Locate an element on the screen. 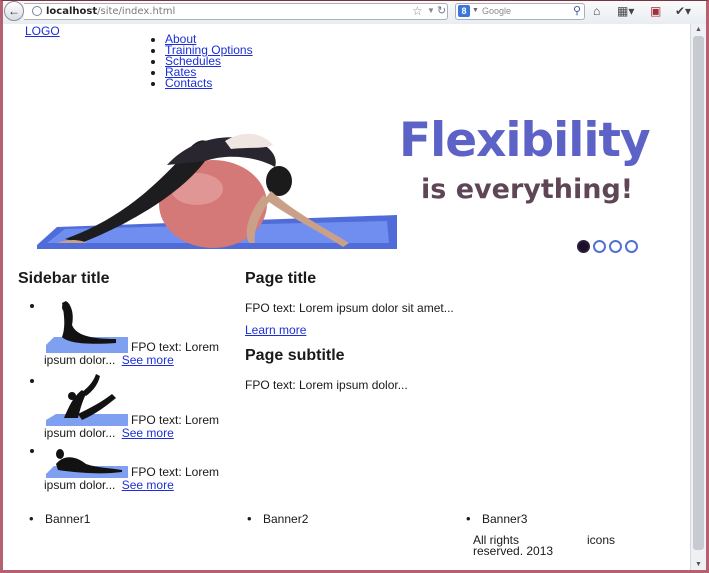 The width and height of the screenshot is (709, 573). search-icon: ⚲ is located at coordinates (577, 10).